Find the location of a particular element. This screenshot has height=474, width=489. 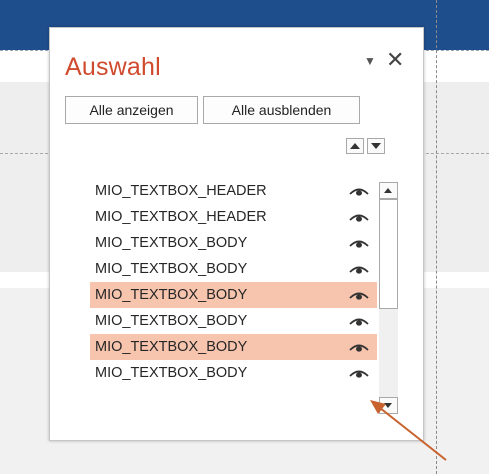

annotation-arrow is located at coordinates (408, 430).